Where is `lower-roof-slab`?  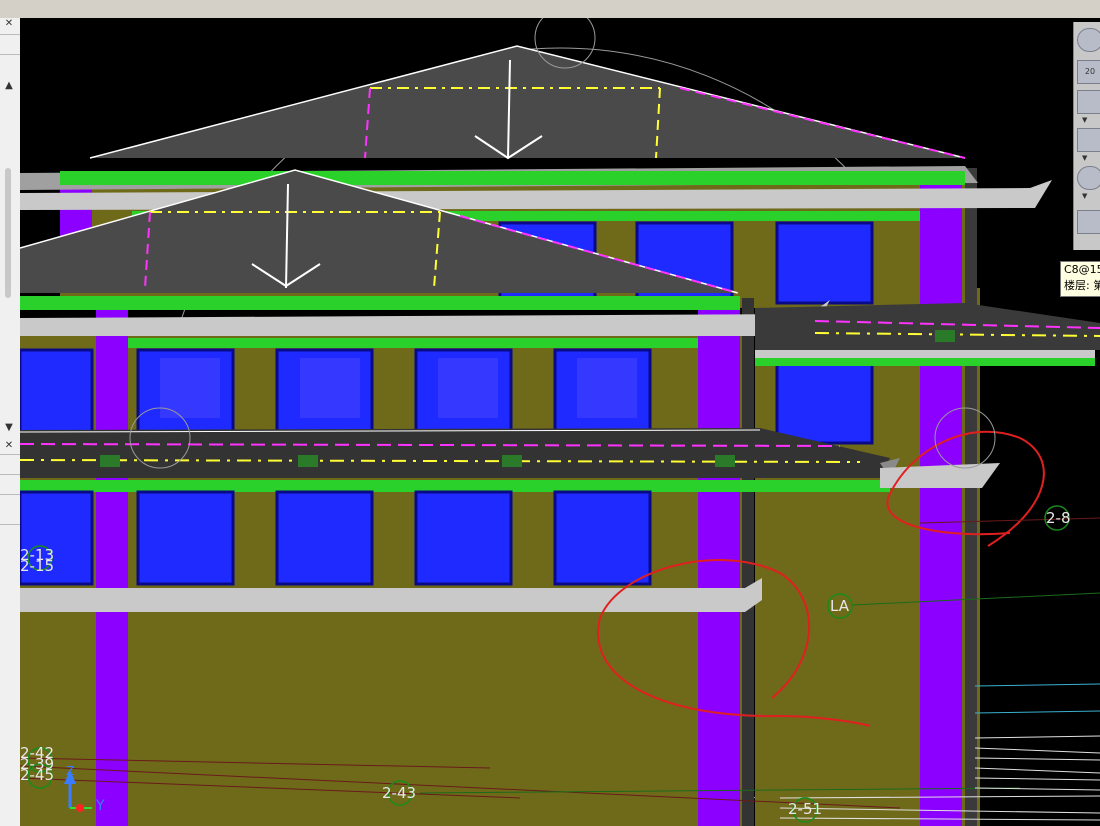
lower-roof-slab is located at coordinates (380, 303).